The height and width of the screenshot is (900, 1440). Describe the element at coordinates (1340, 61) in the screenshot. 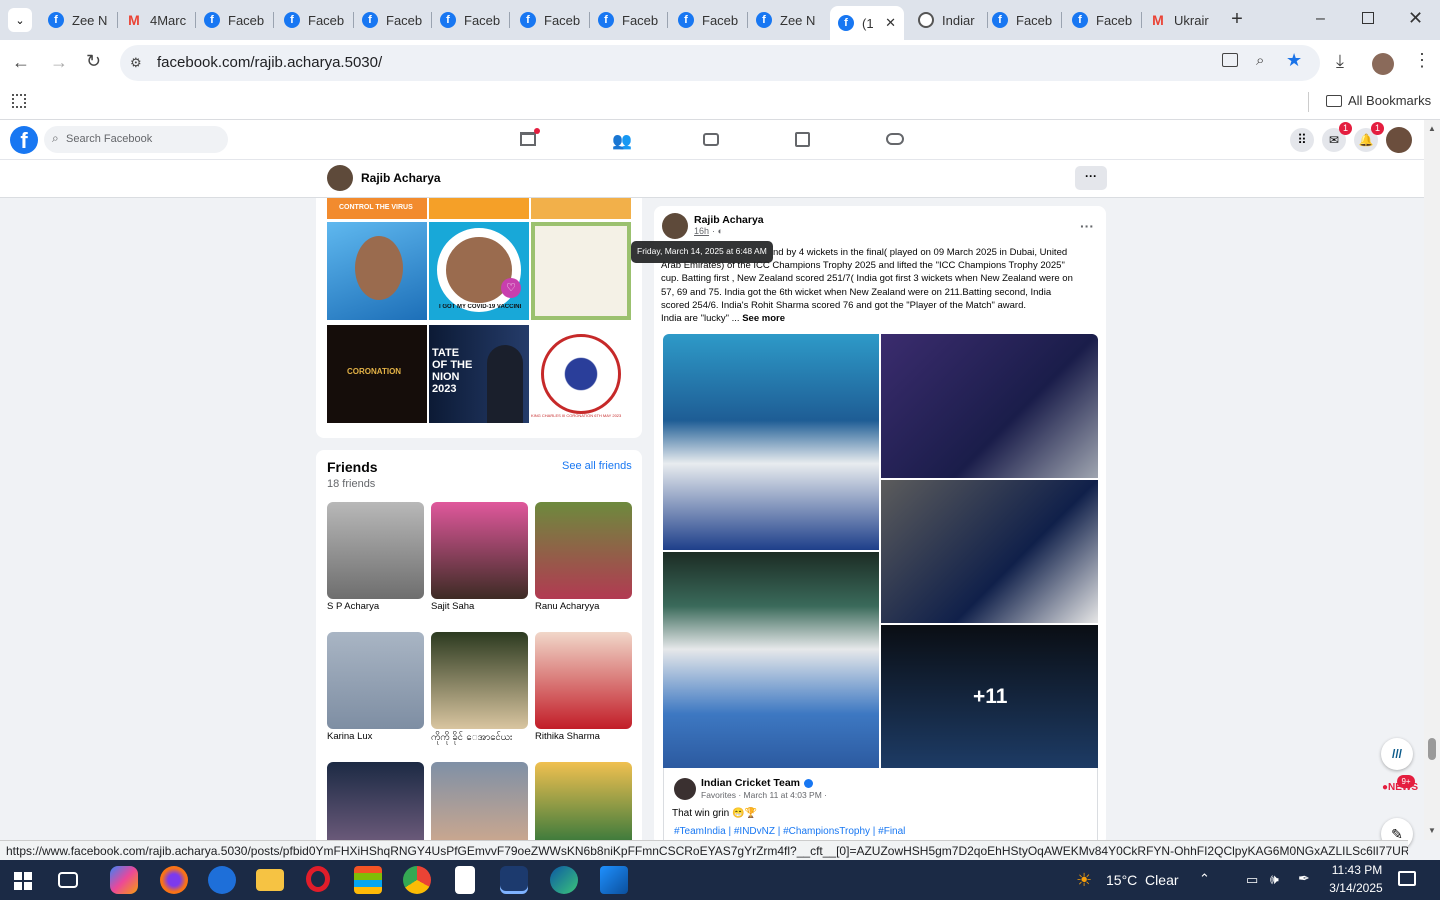

I see `downloads-icon: ⤓` at that location.